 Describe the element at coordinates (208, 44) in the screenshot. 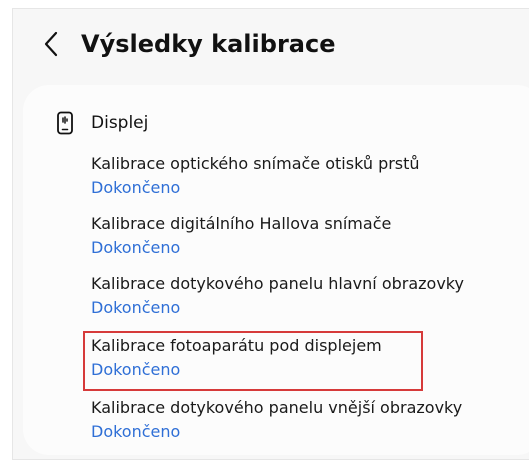

I see `page-title: Výsledky kalibrace` at that location.